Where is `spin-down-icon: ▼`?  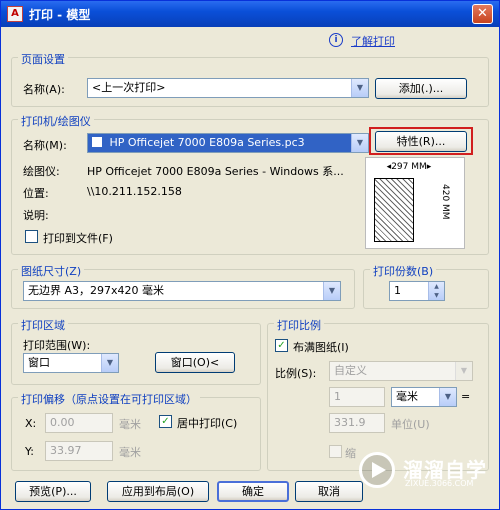 spin-down-icon: ▼ is located at coordinates (436, 295).